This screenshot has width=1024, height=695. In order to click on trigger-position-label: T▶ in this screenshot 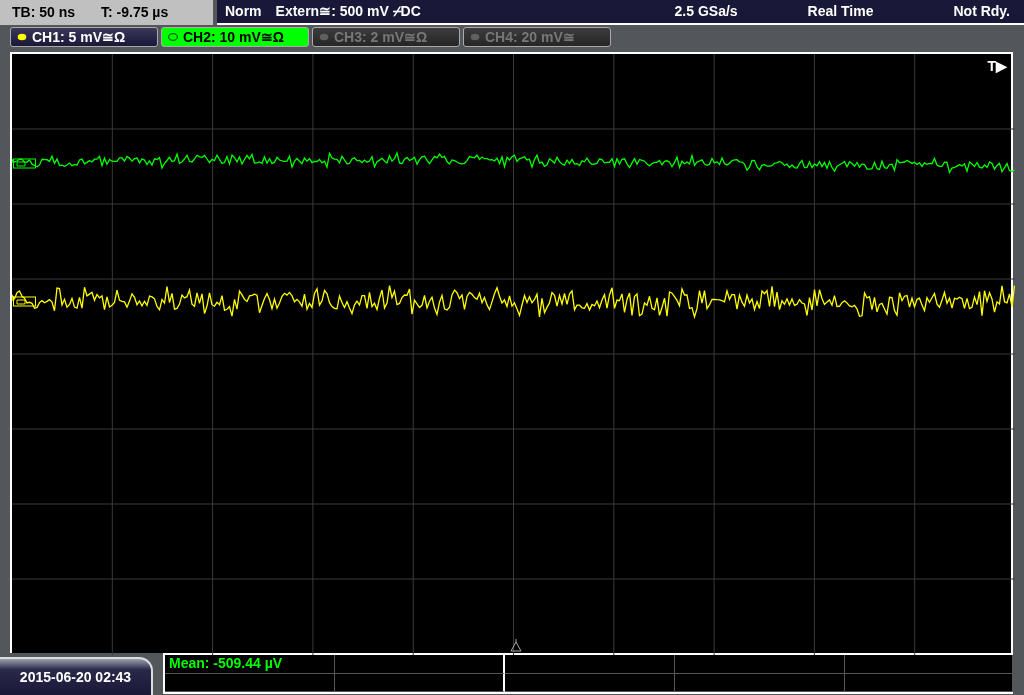, I will do `click(997, 66)`.